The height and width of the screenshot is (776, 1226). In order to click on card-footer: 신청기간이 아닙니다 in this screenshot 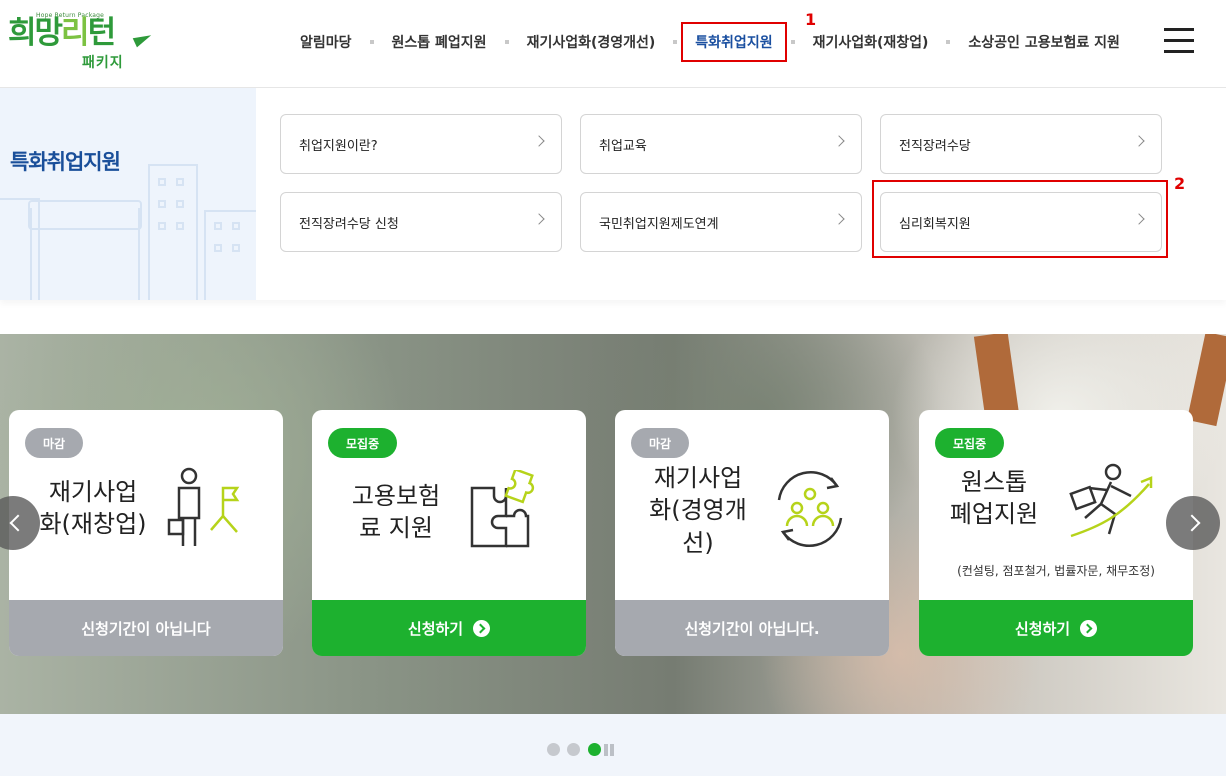, I will do `click(146, 628)`.